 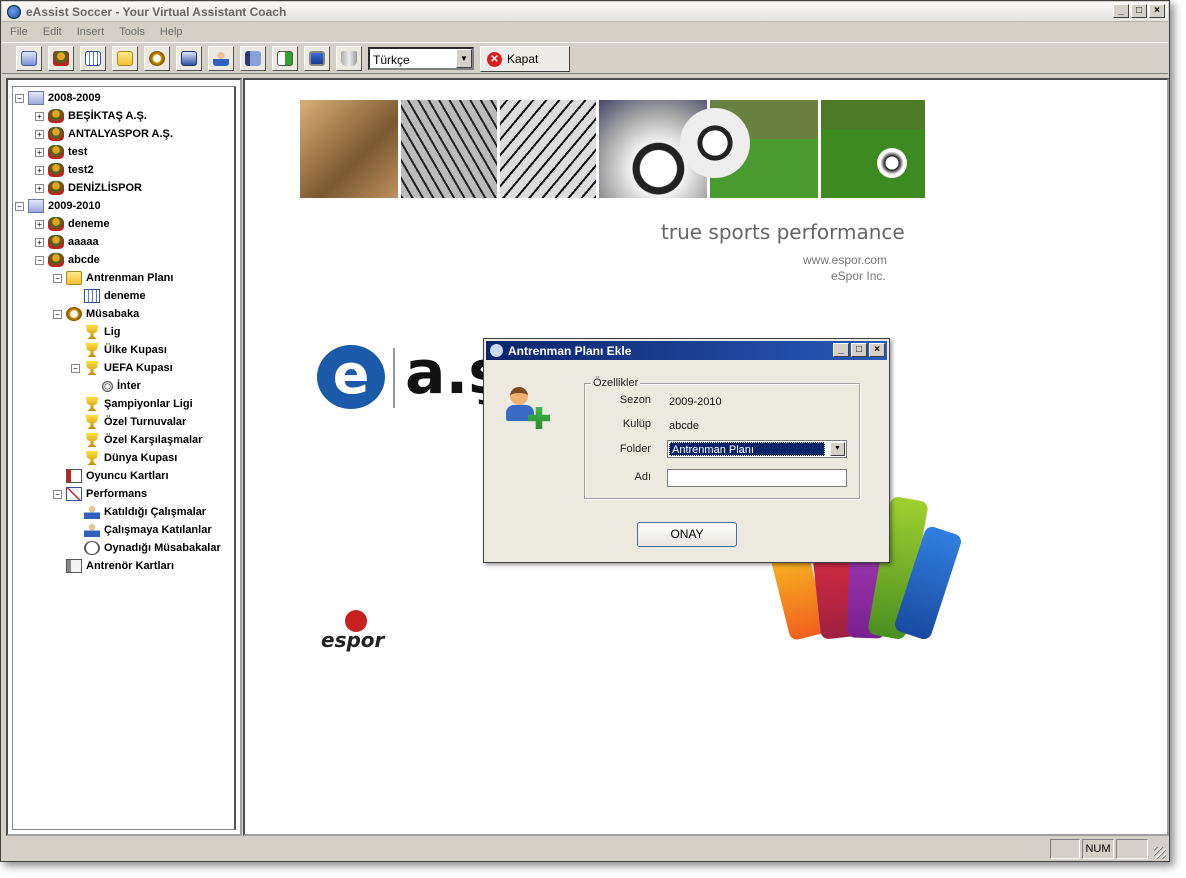 What do you see at coordinates (157, 58) in the screenshot?
I see `toolbar-stopwatch-button` at bounding box center [157, 58].